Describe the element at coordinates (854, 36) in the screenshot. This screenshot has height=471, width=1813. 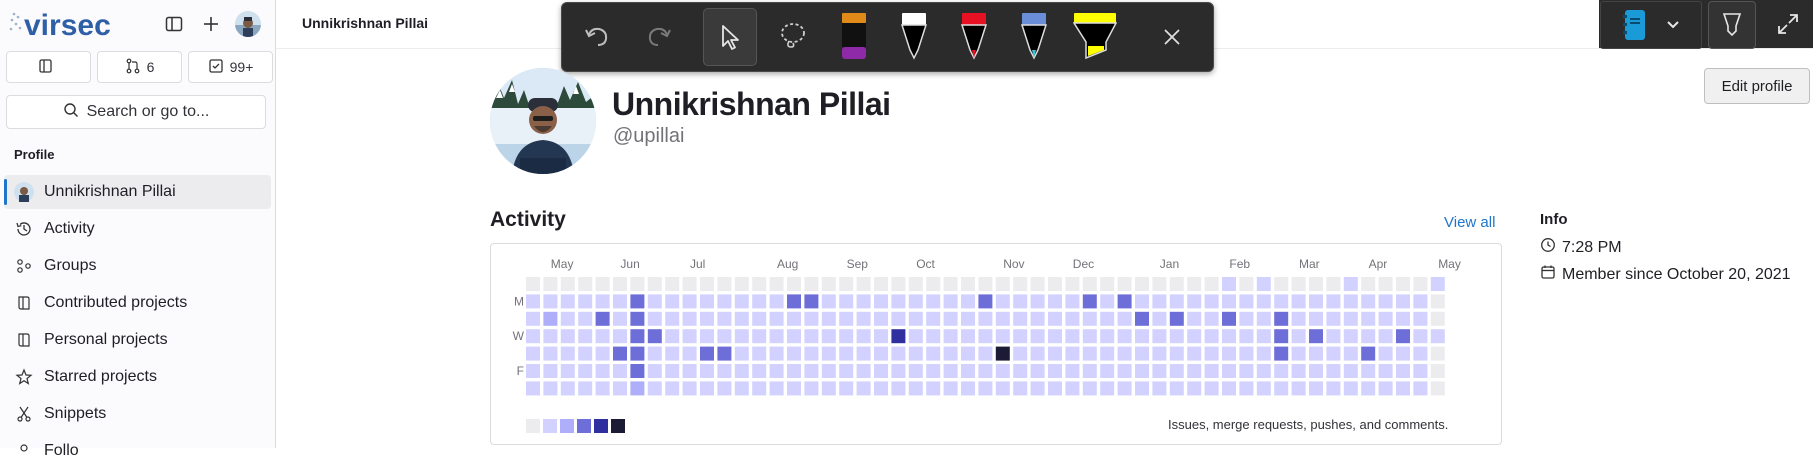
I see `orange-purple-pen` at that location.